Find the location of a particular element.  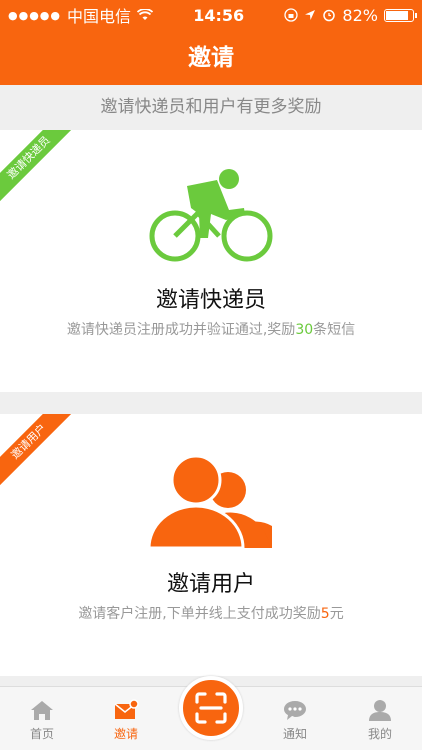

tab-invite: 邀请 is located at coordinates (126, 718).